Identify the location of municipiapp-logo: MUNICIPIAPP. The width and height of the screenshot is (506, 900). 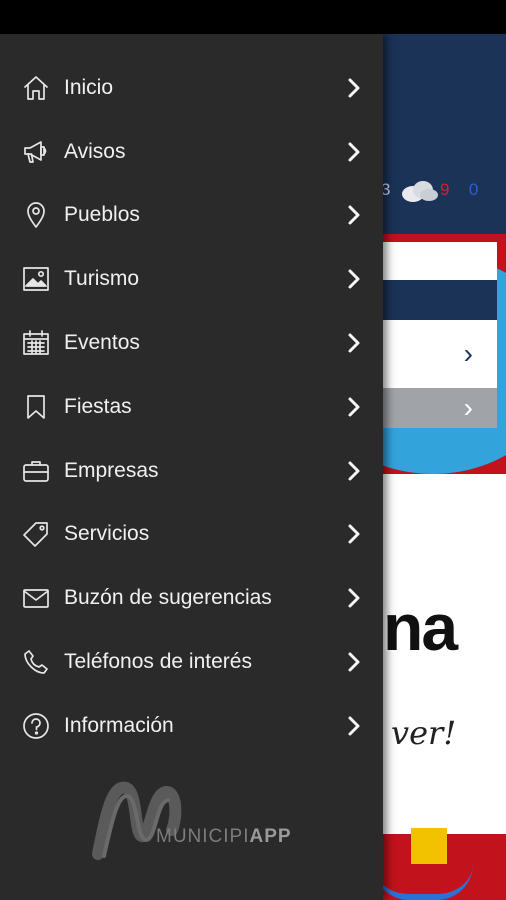
(197, 819).